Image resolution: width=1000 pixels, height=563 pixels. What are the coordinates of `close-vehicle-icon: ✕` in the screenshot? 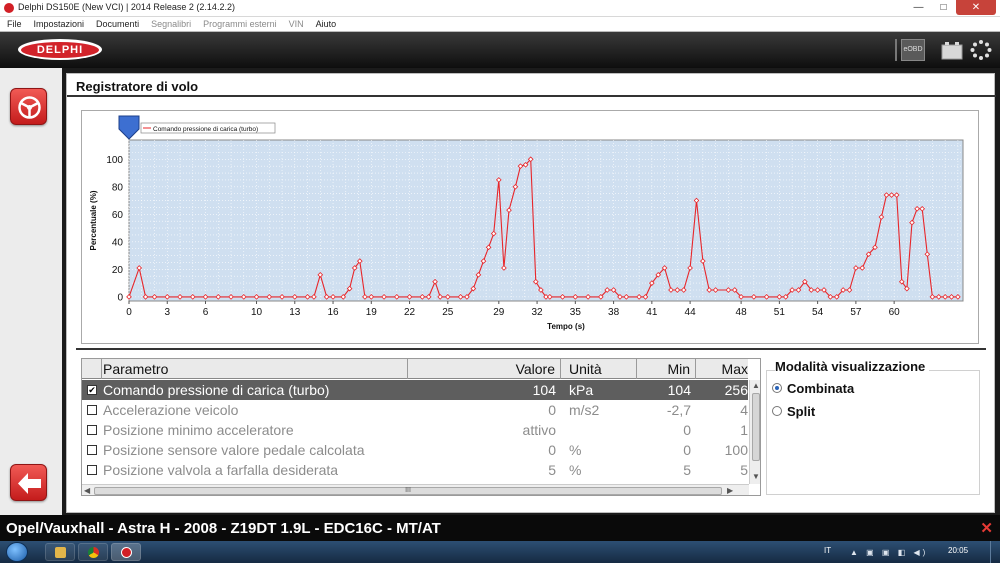 It's located at (986, 528).